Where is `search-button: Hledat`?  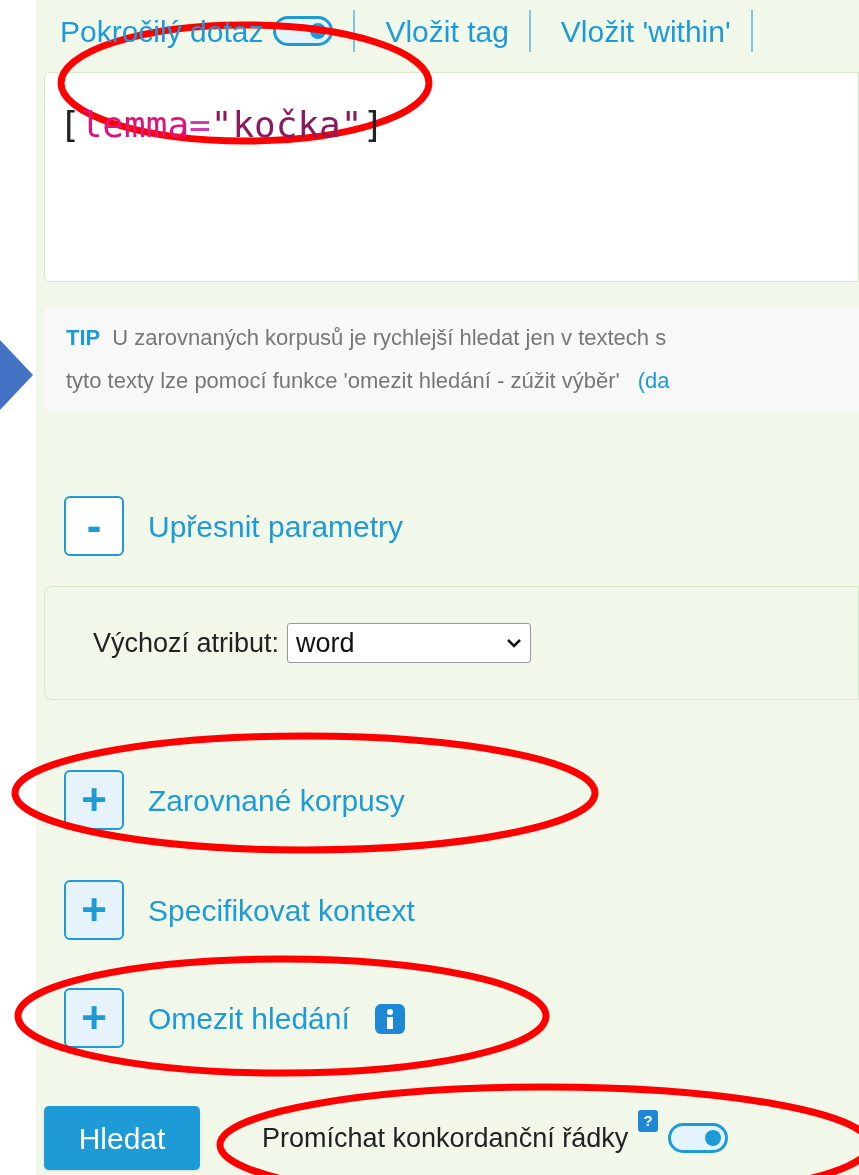
search-button: Hledat is located at coordinates (122, 1138).